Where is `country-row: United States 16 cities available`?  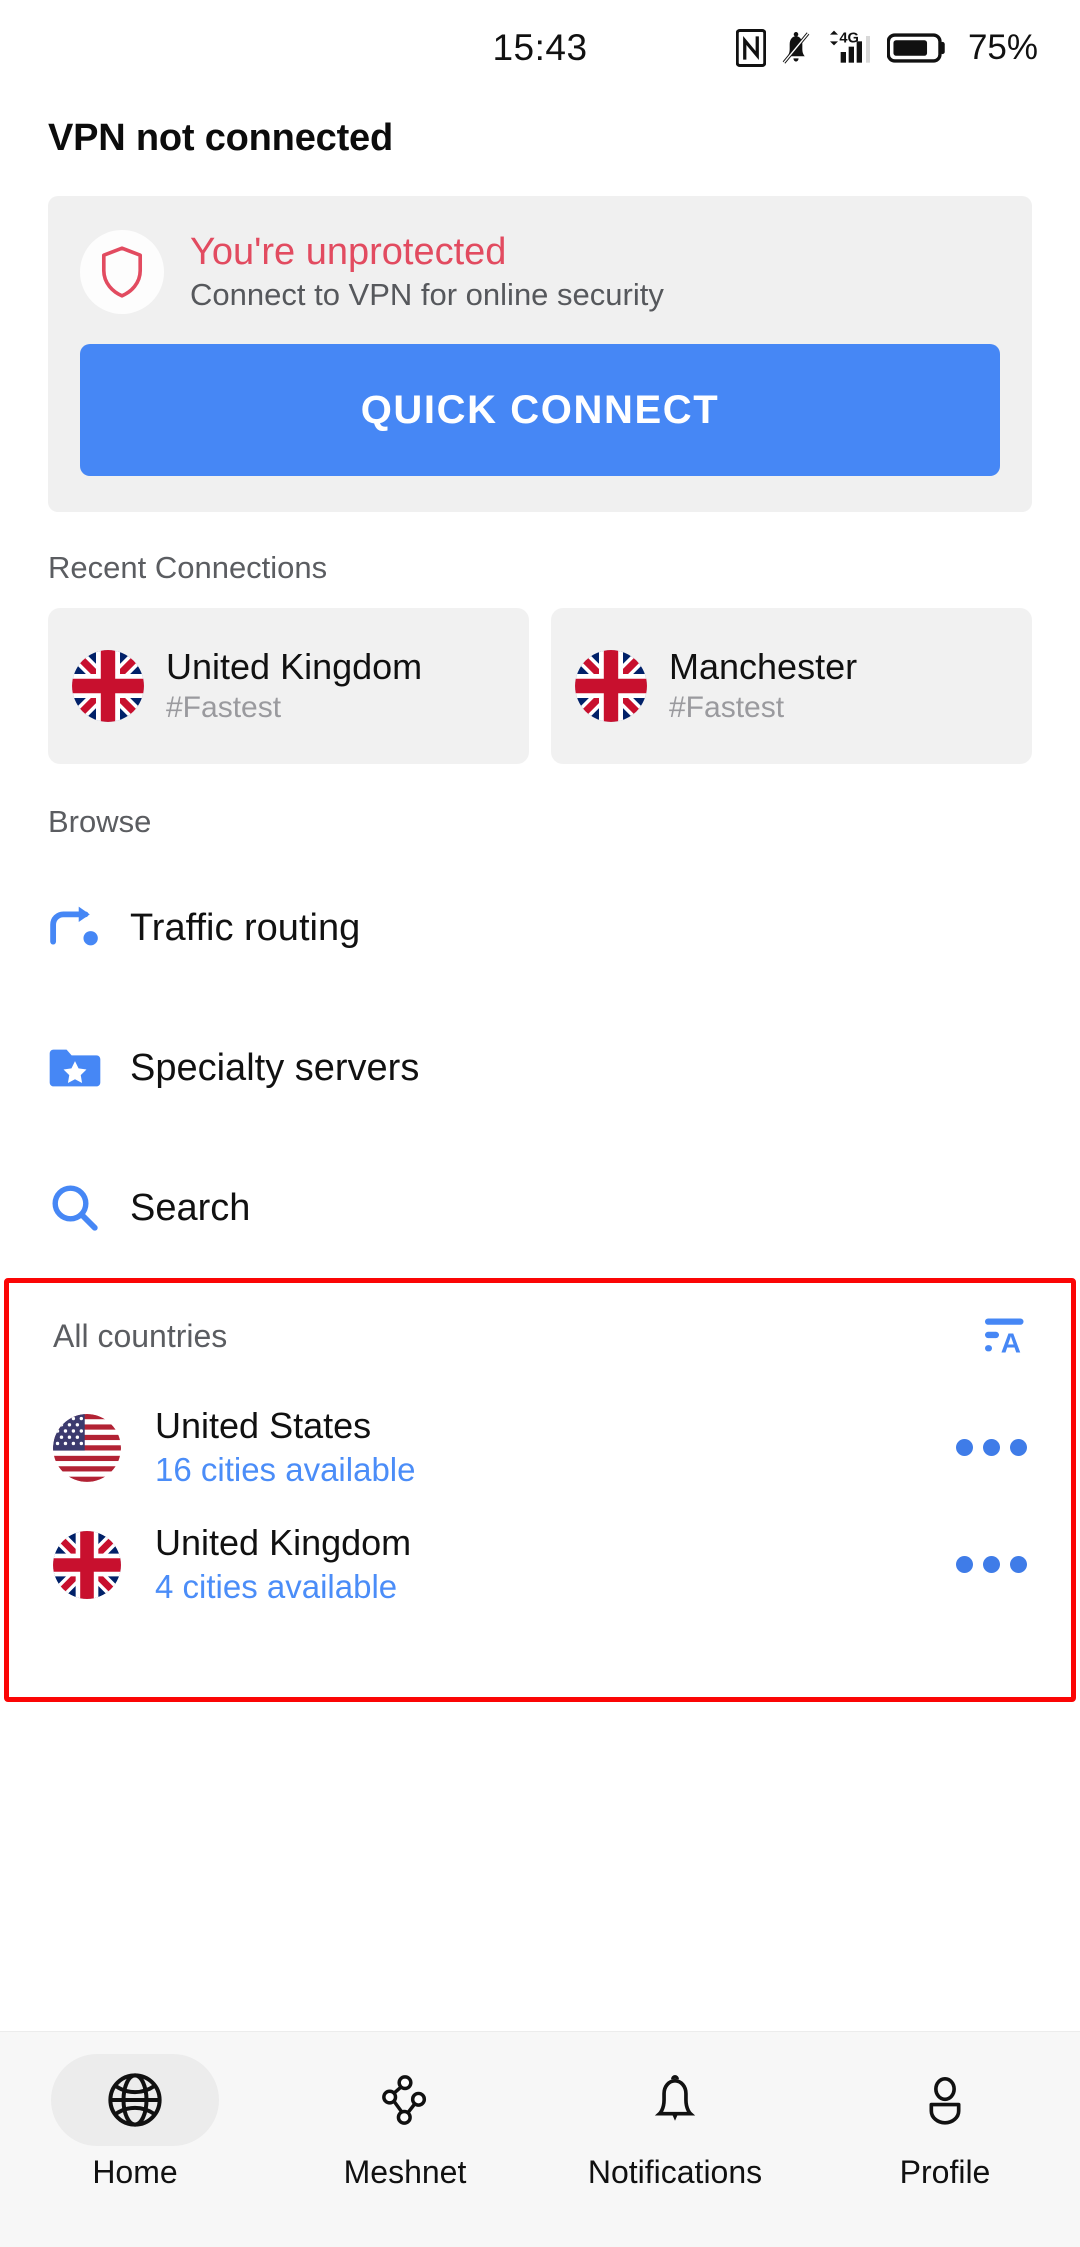
country-row: United States 16 cities available is located at coordinates (540, 1447).